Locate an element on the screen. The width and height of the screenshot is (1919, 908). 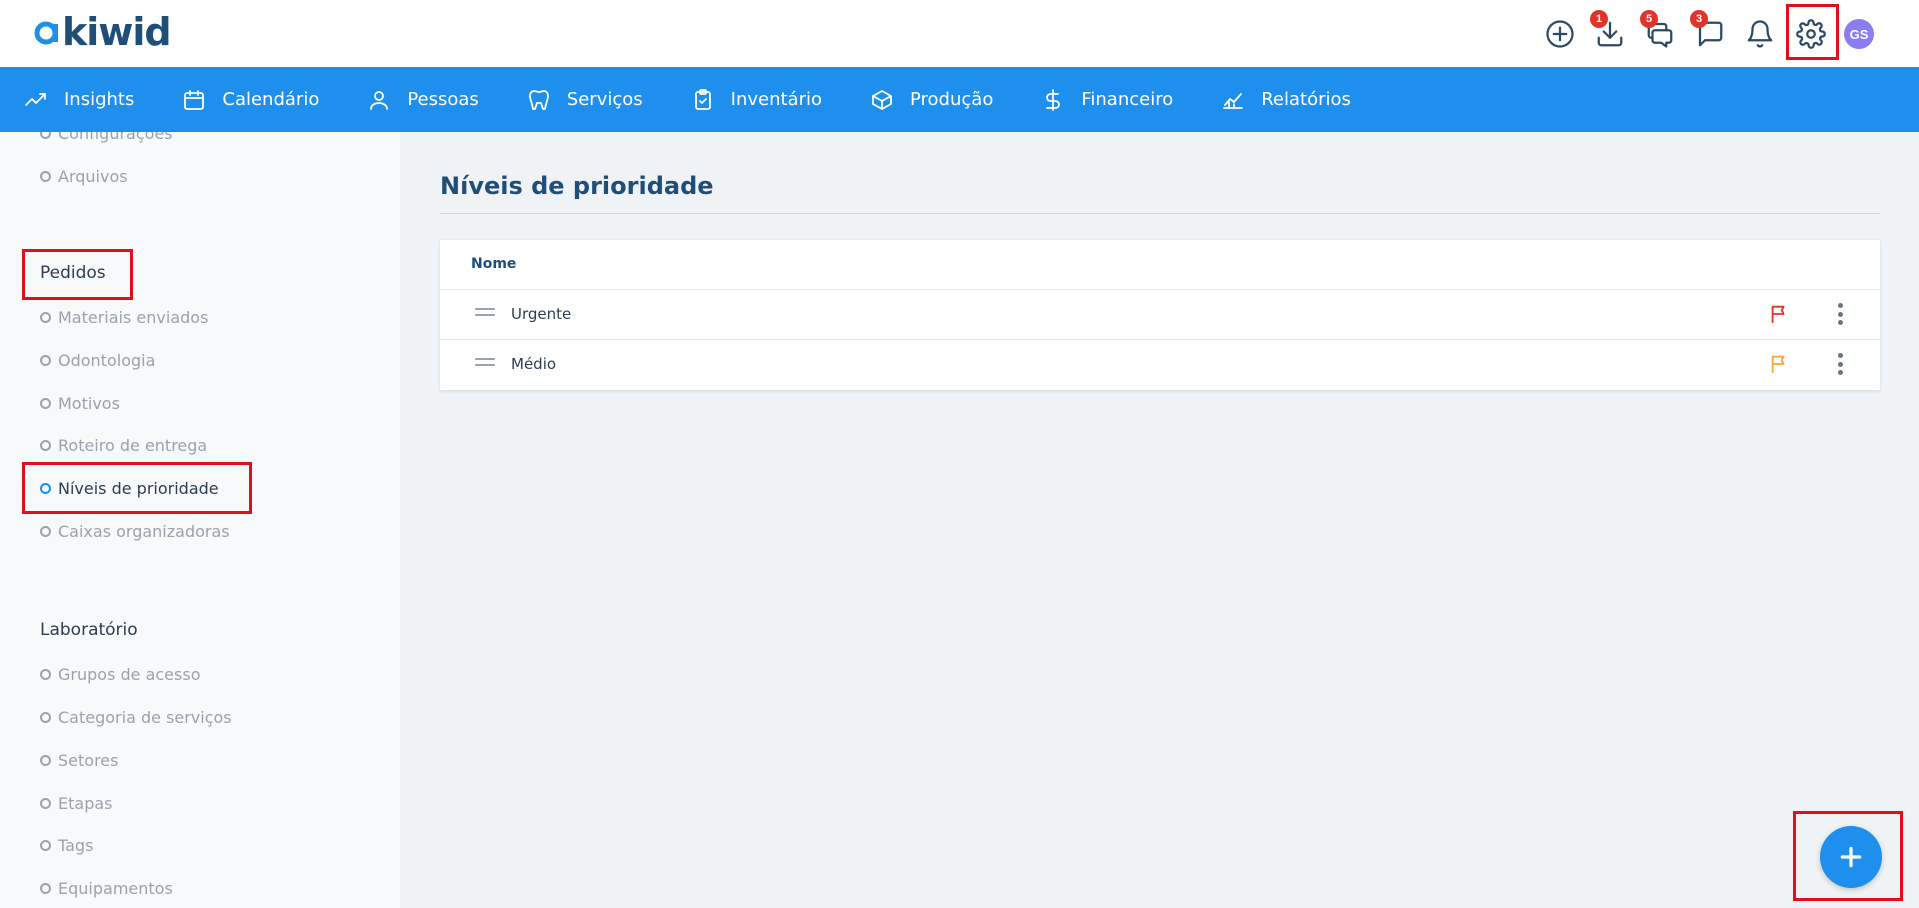
trend-icon is located at coordinates (35, 99).